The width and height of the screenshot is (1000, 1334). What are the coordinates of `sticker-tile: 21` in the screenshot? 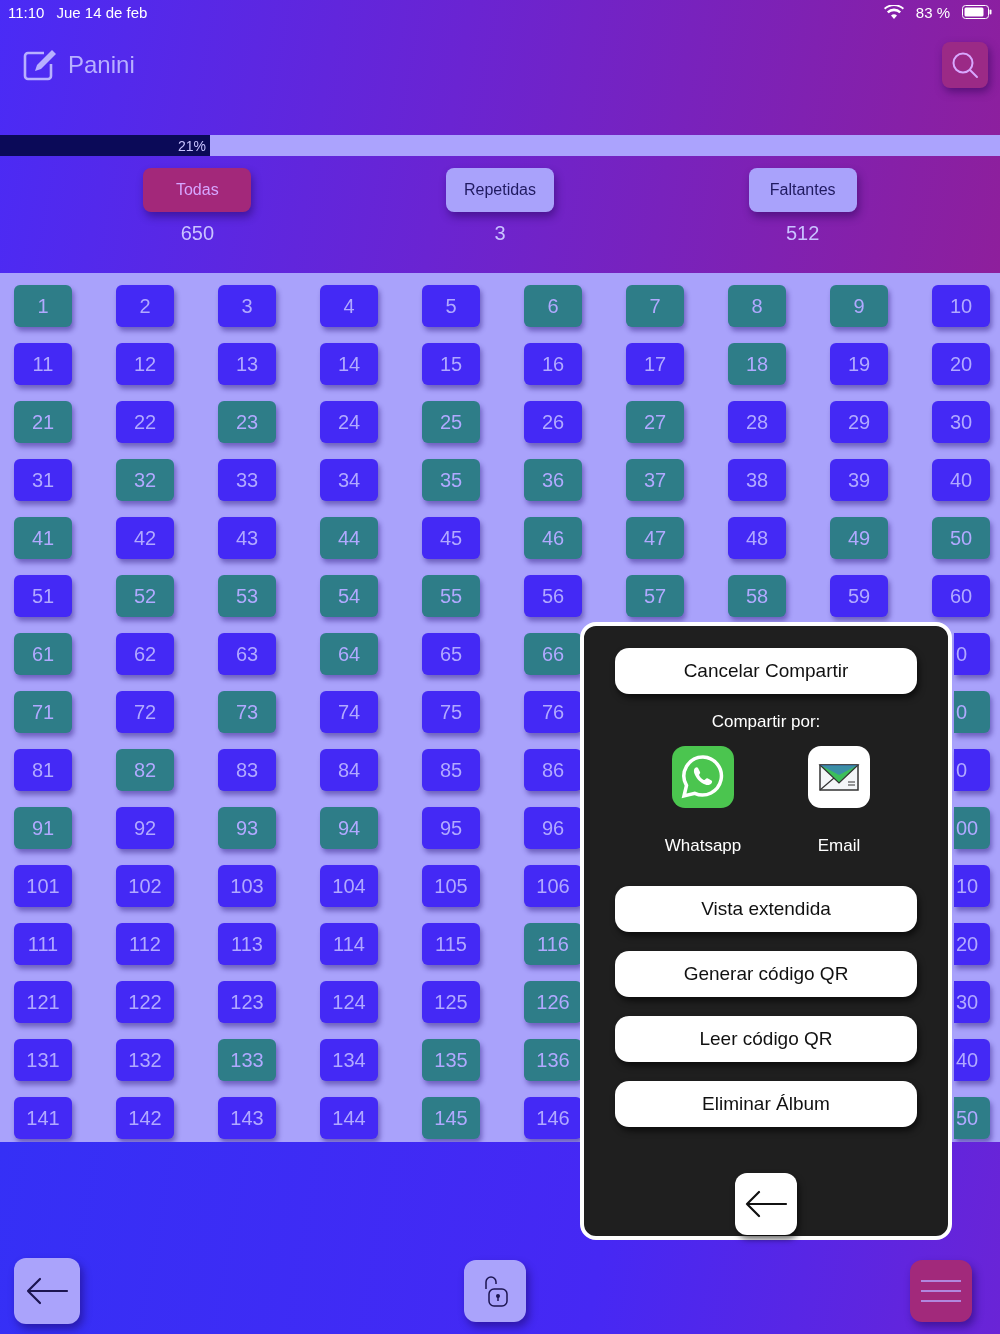 It's located at (43, 422).